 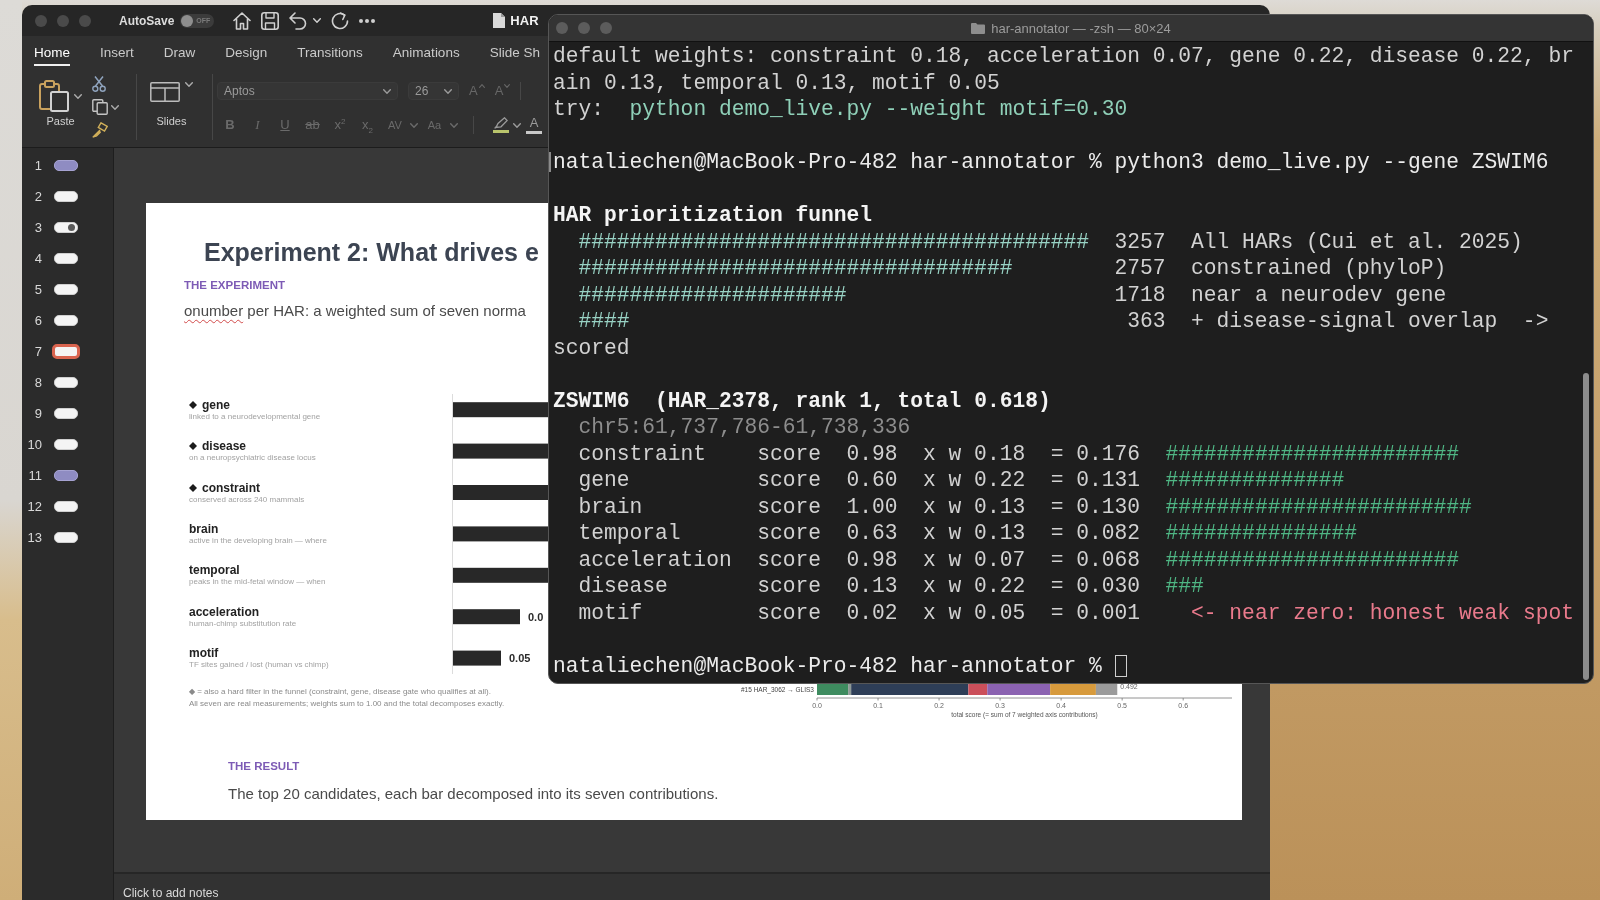 I want to click on terminal-line: HAR prioritization funnel, so click(x=713, y=215).